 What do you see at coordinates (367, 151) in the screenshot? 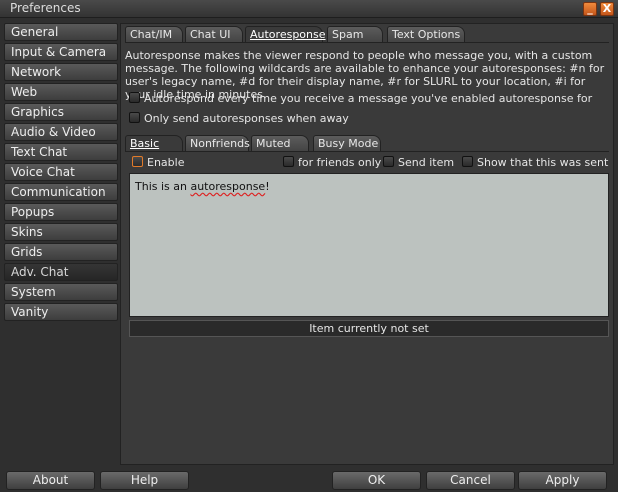
I see `subtab-divider` at bounding box center [367, 151].